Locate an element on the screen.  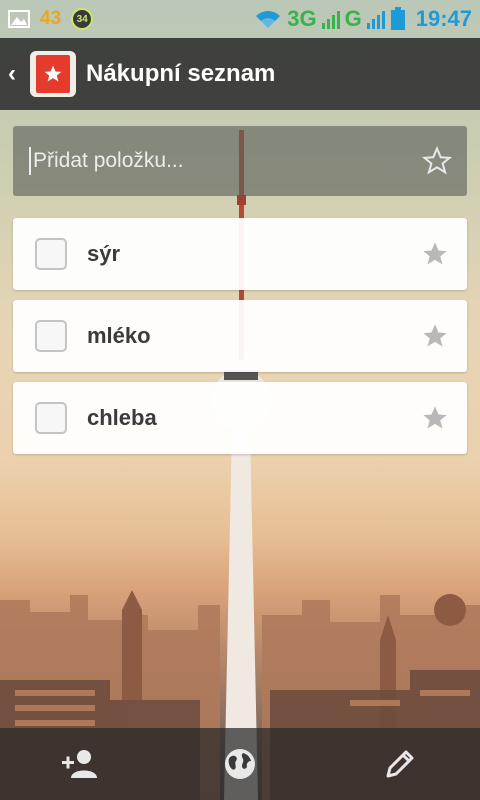
network-g-label: G is located at coordinates (353, 18).